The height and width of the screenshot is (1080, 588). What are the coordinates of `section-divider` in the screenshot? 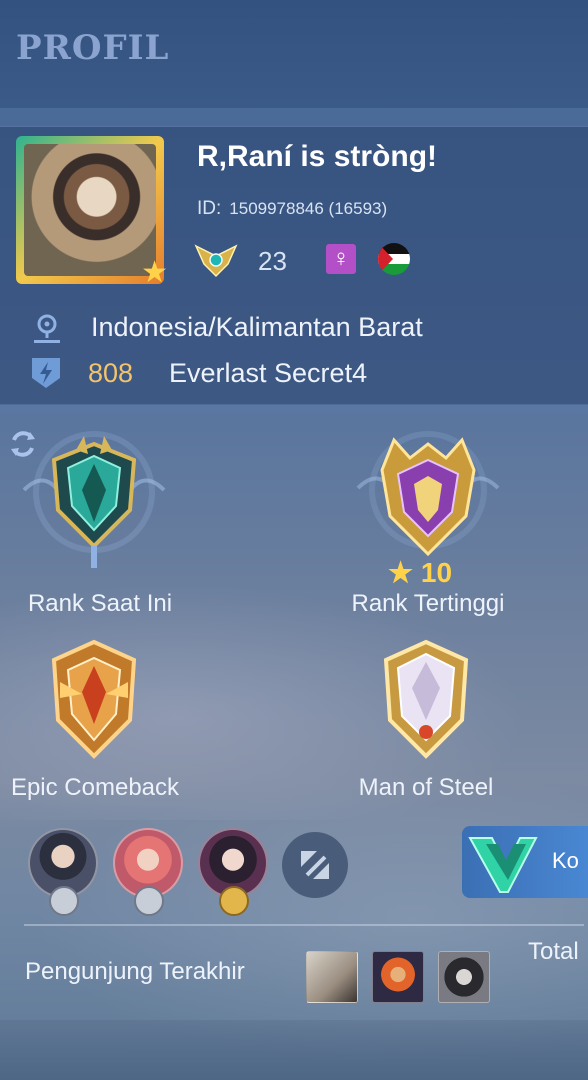 It's located at (294, 409).